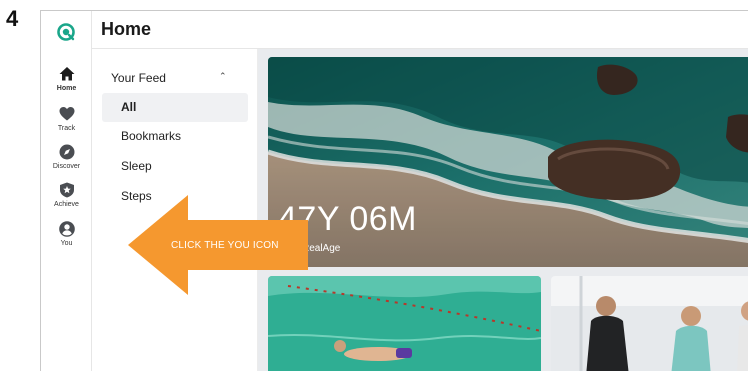 This screenshot has height=371, width=748. I want to click on app-logo-icon, so click(66, 32).